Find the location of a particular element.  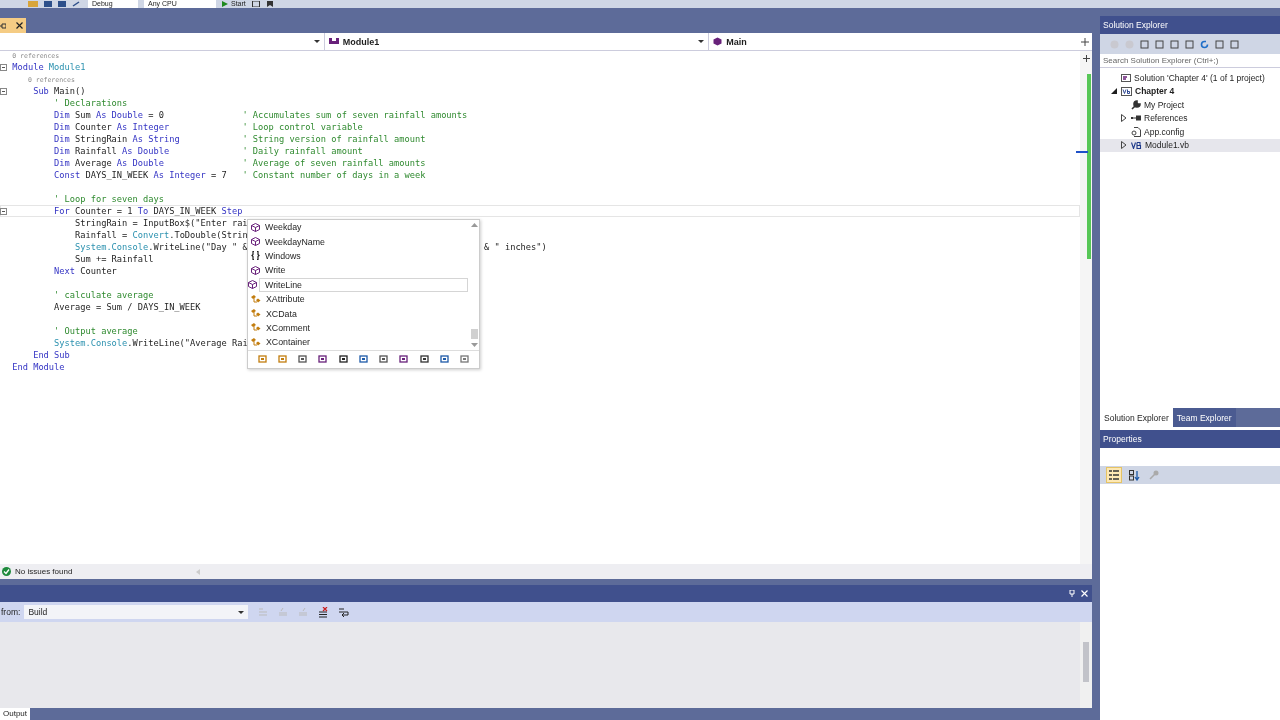

vb-file-icon is located at coordinates (1136, 145).